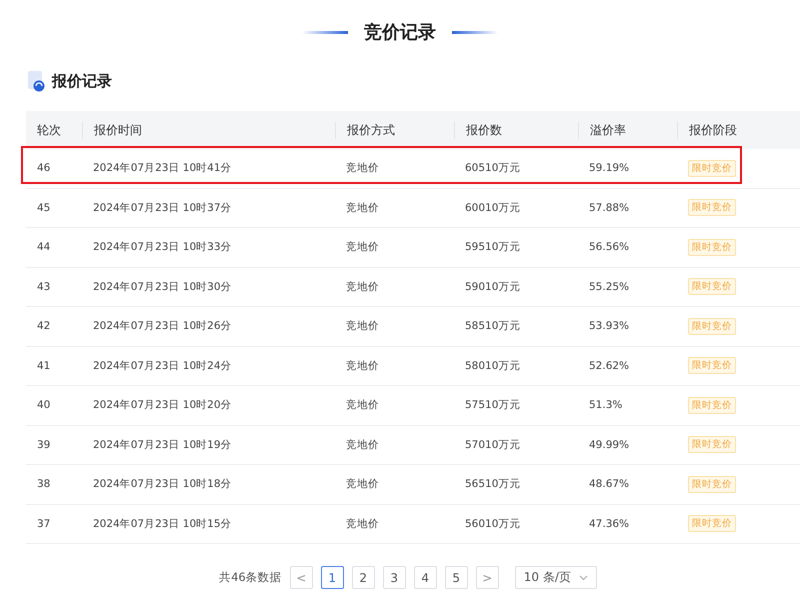  What do you see at coordinates (250, 577) in the screenshot?
I see `total-count: 共46条数据` at bounding box center [250, 577].